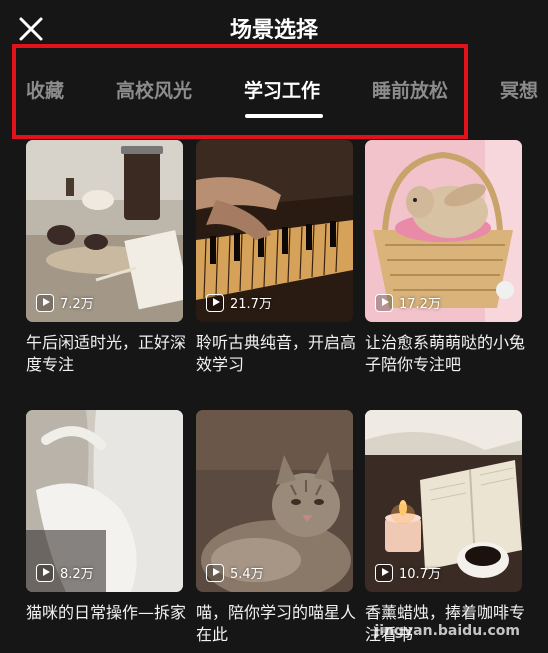  Describe the element at coordinates (519, 89) in the screenshot. I see `tab-meditation: 冥想` at that location.